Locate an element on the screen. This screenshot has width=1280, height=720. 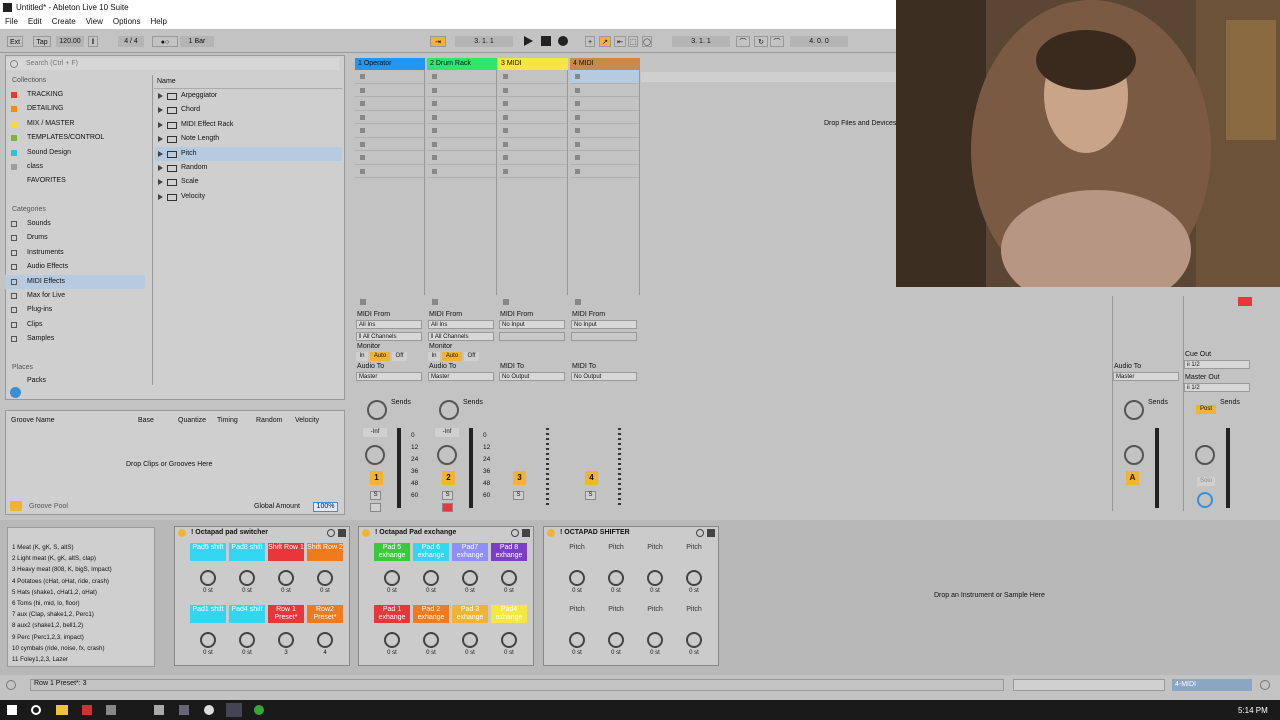
chain-list-item: 10 cymbals (ride, noise, fx, crash) is located at coordinates (62, 648).